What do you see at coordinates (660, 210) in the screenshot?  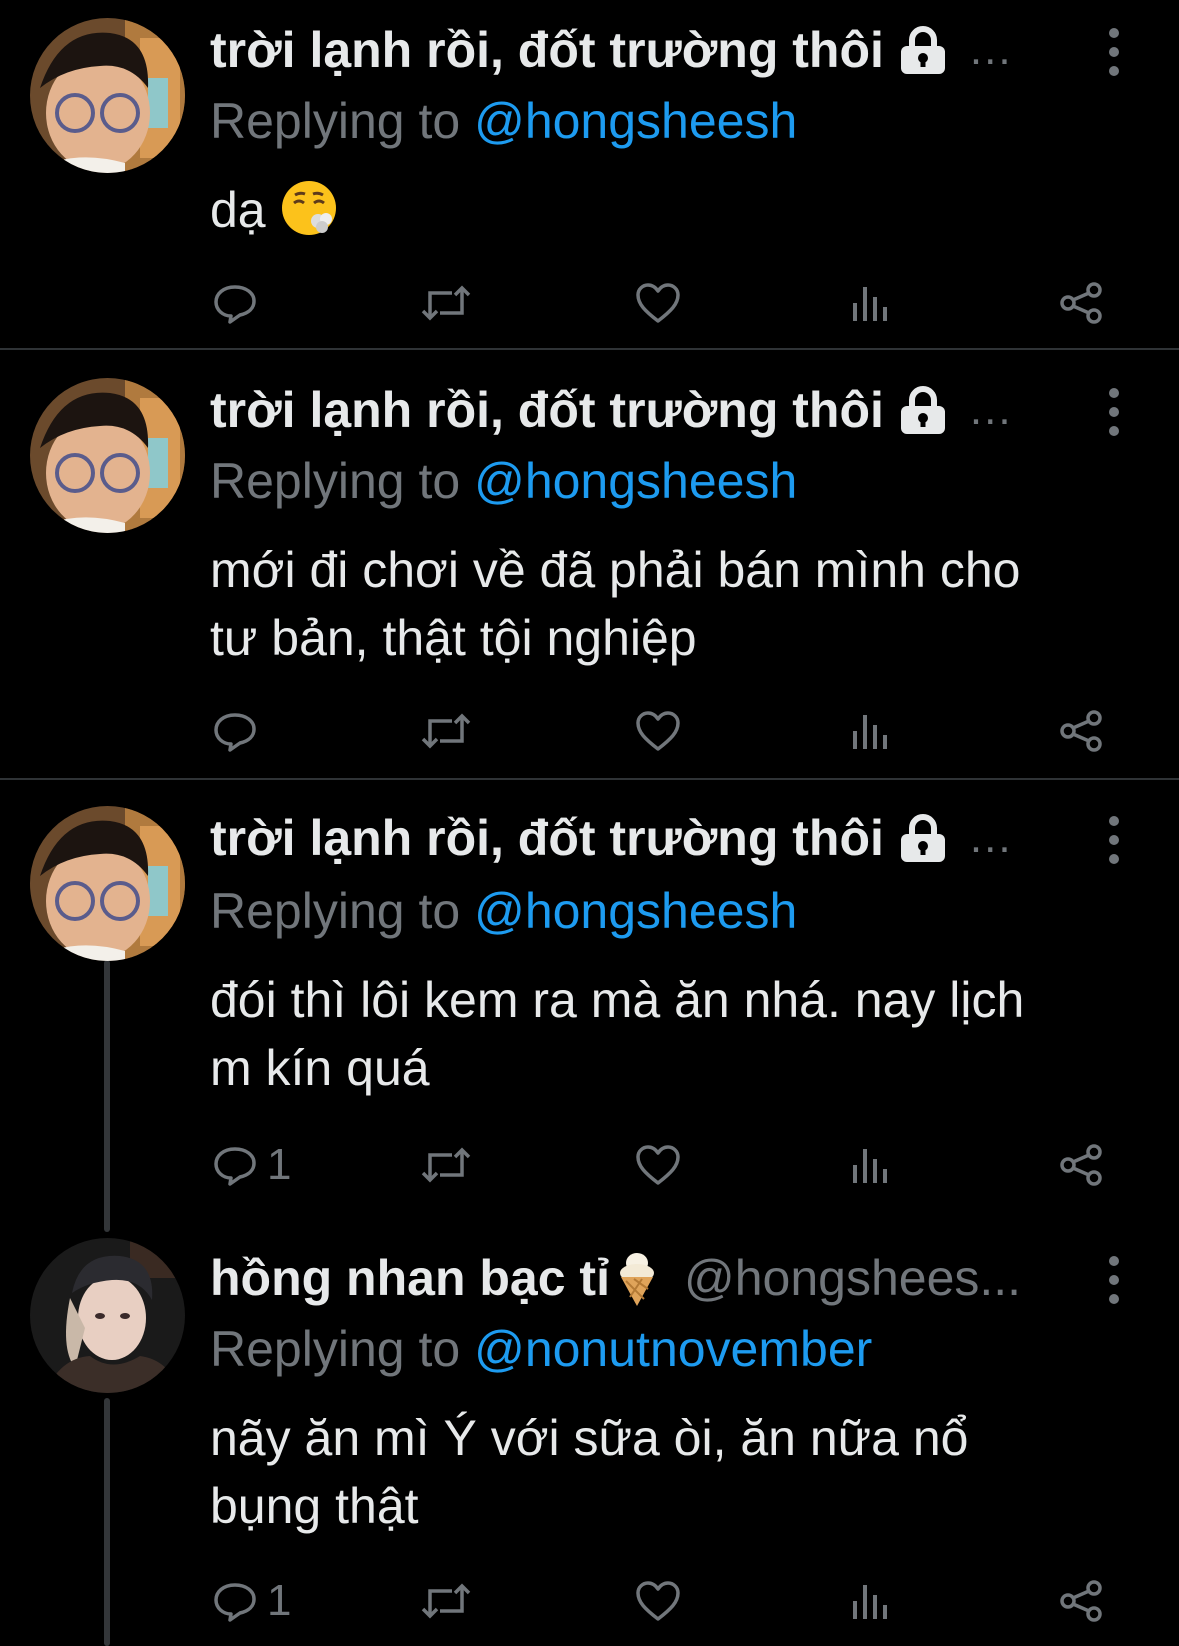 I see `tweet-text: dạ` at bounding box center [660, 210].